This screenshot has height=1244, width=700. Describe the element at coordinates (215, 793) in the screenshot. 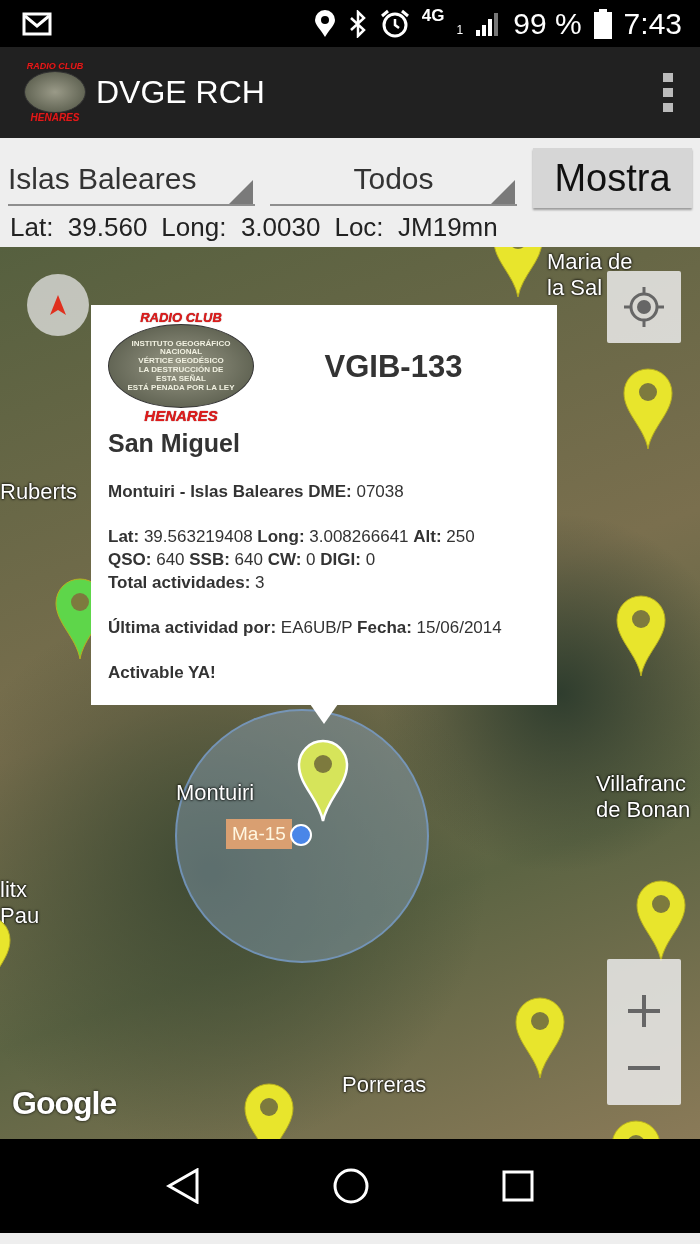

I see `place-label: Montuiri` at that location.